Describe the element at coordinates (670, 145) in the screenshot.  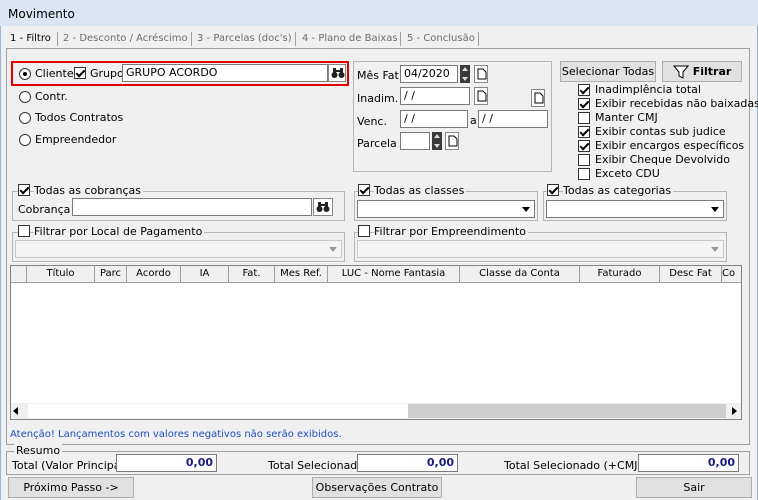
I see `option-label: Exibir encargos específicos` at that location.